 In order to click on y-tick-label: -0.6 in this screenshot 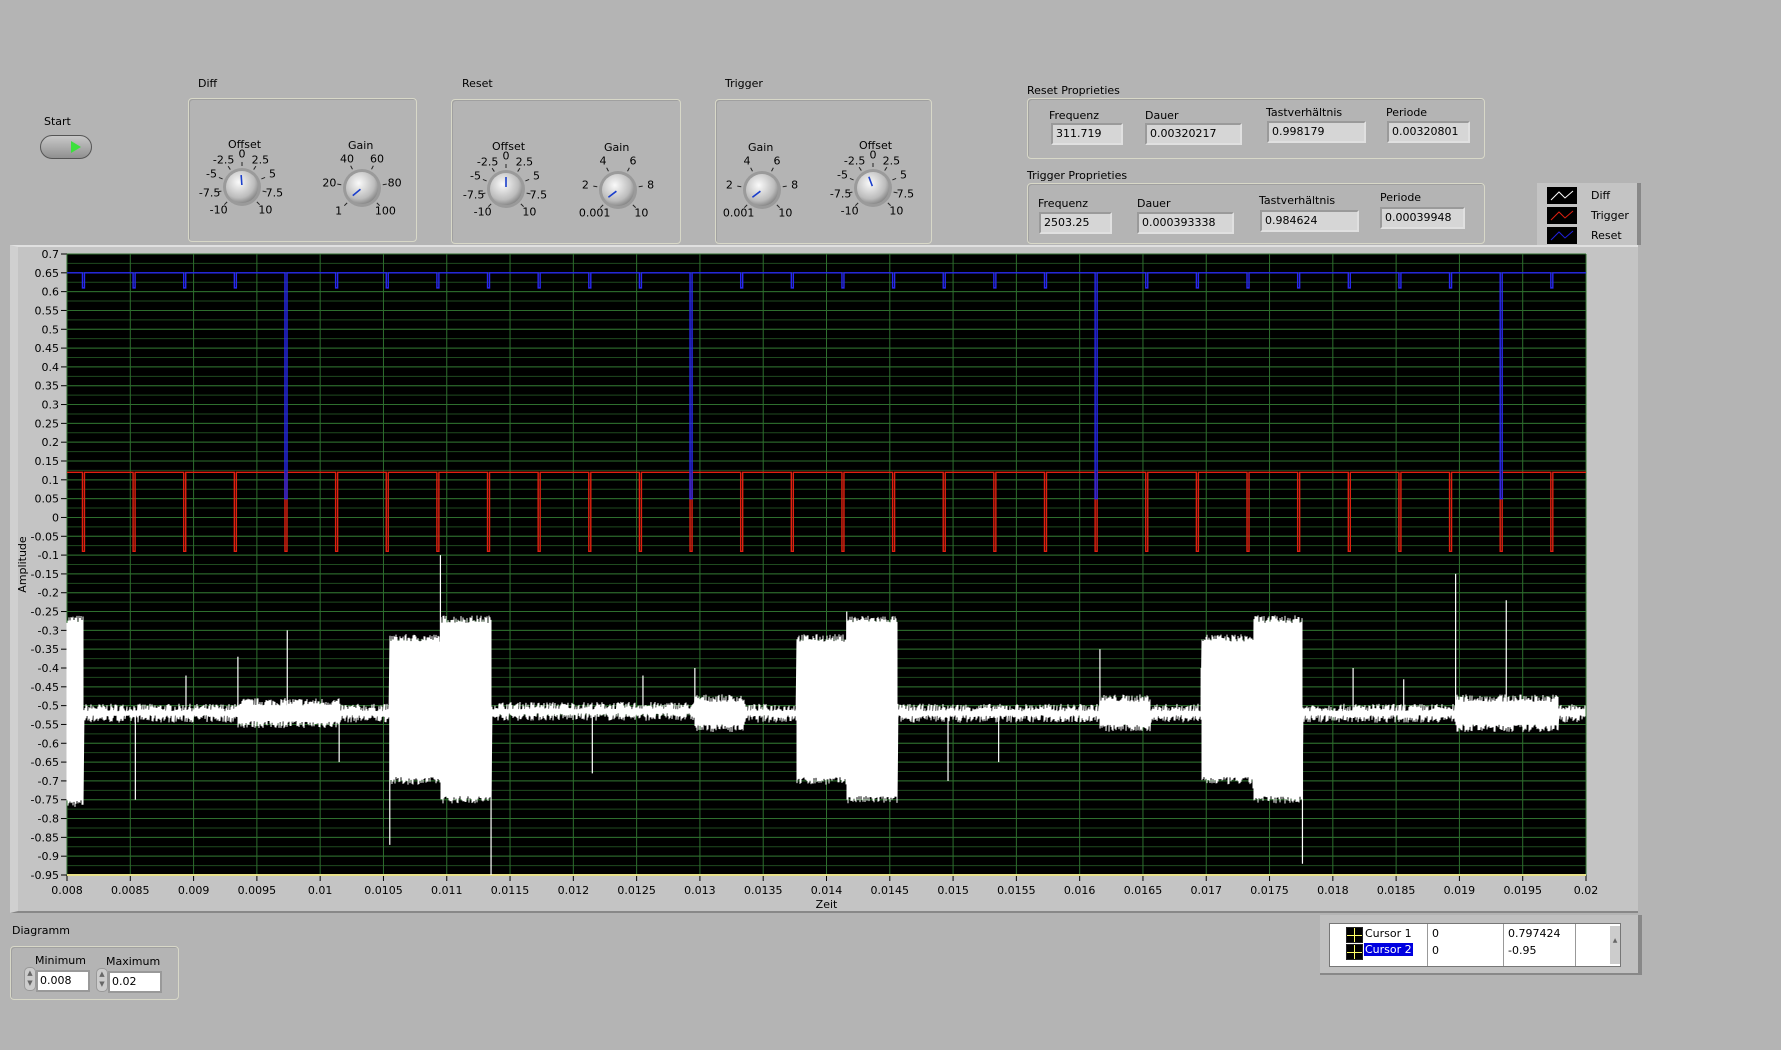, I will do `click(48, 743)`.